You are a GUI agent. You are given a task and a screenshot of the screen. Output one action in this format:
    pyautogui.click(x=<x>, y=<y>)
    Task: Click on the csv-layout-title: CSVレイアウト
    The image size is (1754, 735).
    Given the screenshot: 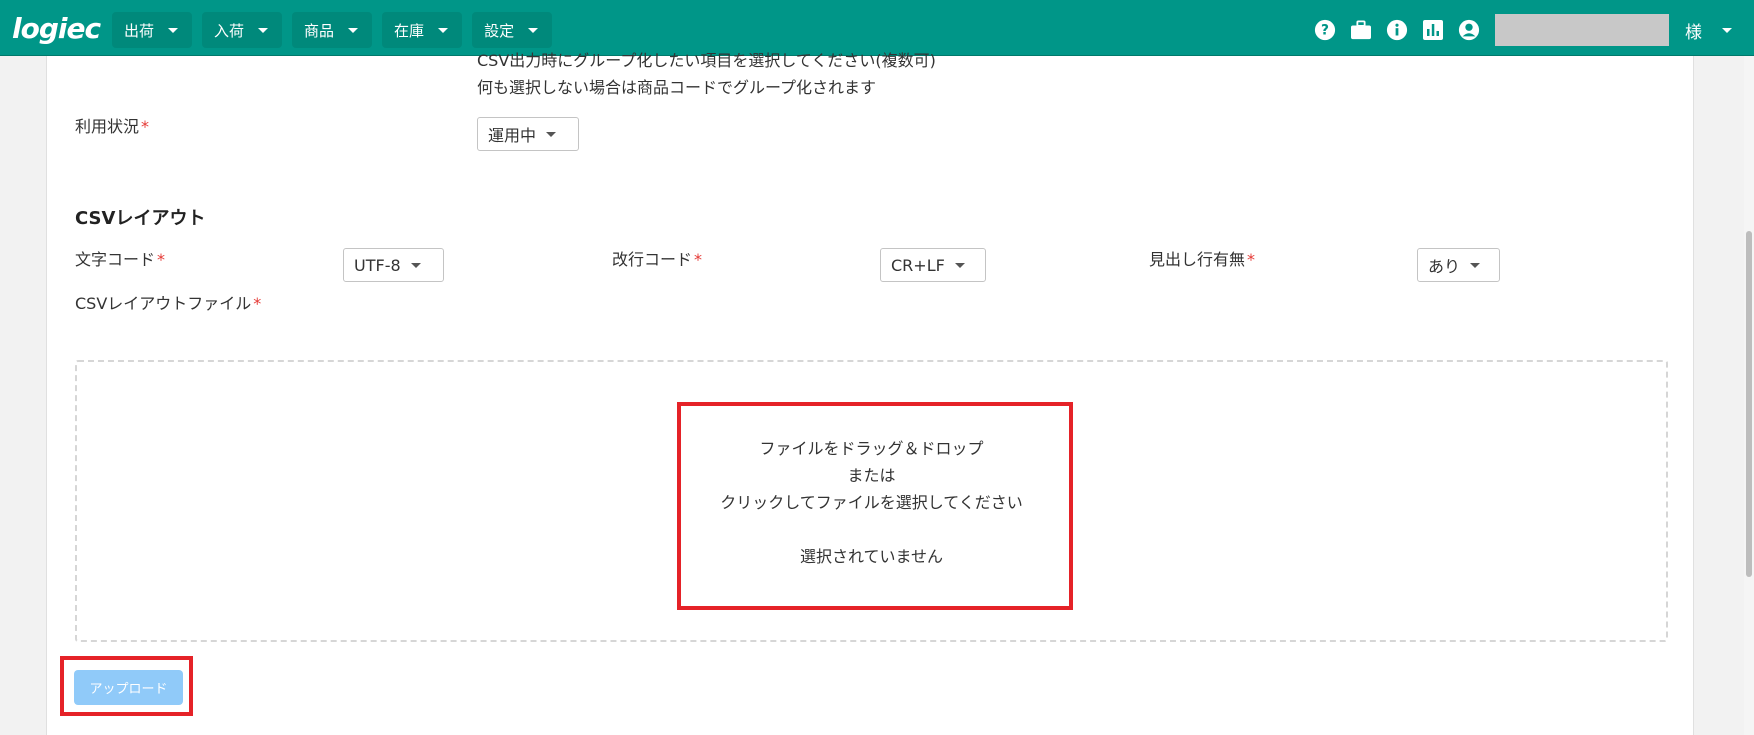 What is the action you would take?
    pyautogui.click(x=140, y=218)
    